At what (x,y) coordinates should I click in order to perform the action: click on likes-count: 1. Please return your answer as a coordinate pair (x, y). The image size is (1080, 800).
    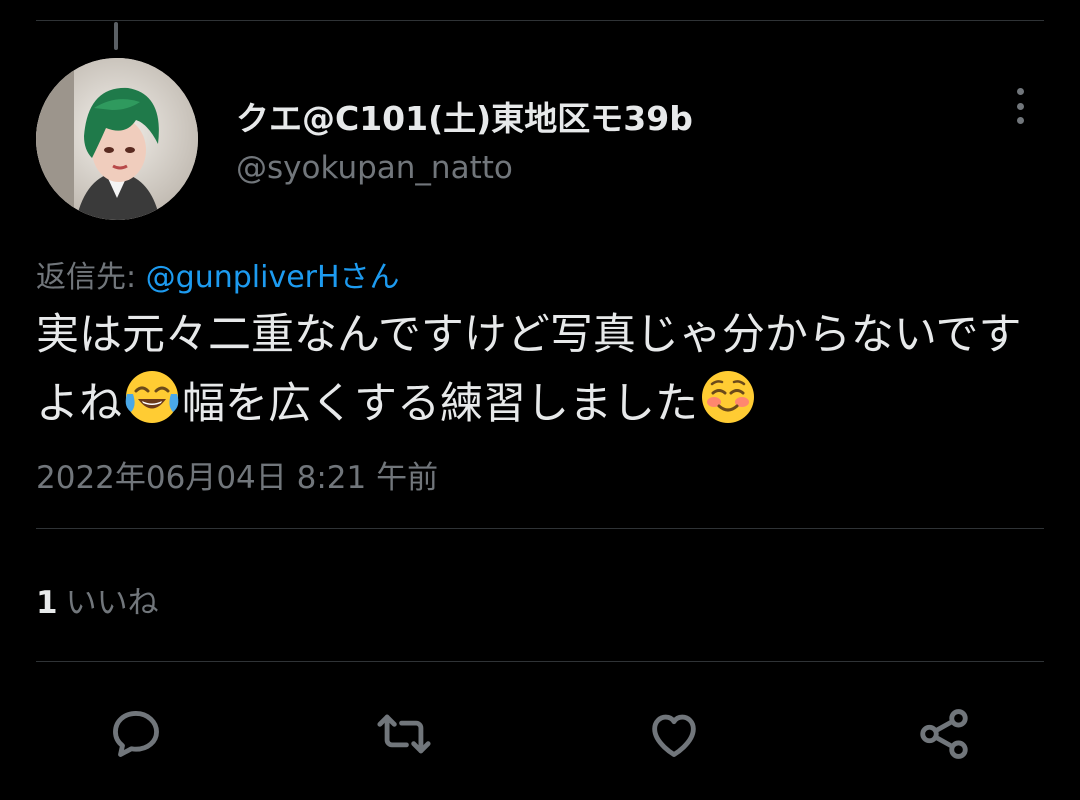
    Looking at the image, I should click on (47, 603).